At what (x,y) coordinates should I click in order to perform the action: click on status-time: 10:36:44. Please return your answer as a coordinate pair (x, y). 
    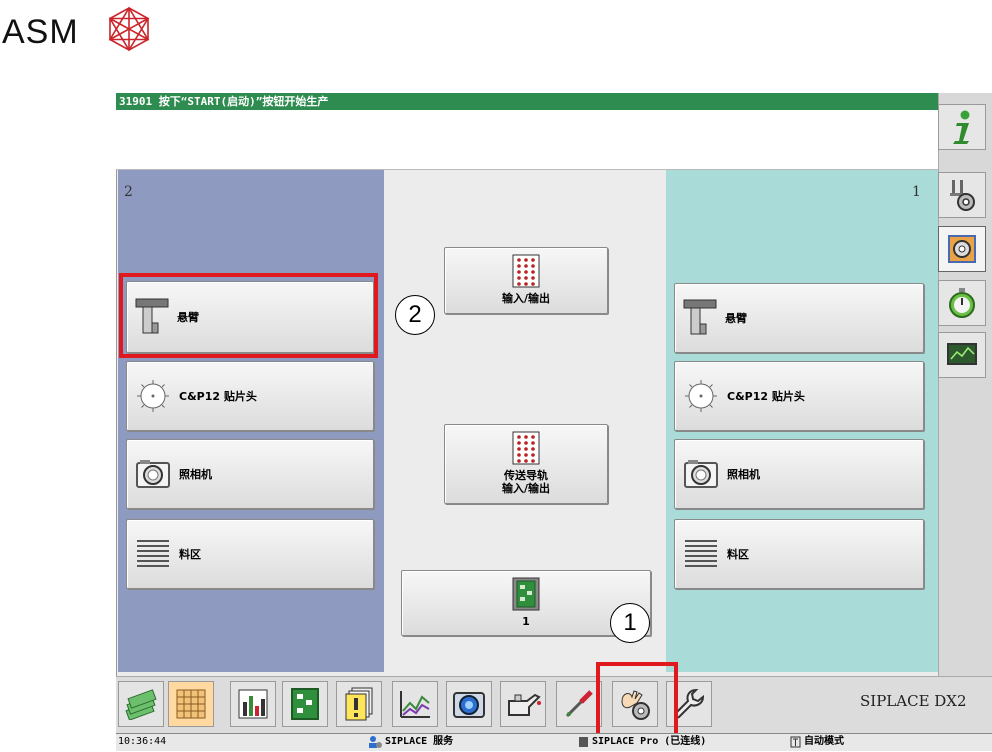
    Looking at the image, I should click on (142, 741).